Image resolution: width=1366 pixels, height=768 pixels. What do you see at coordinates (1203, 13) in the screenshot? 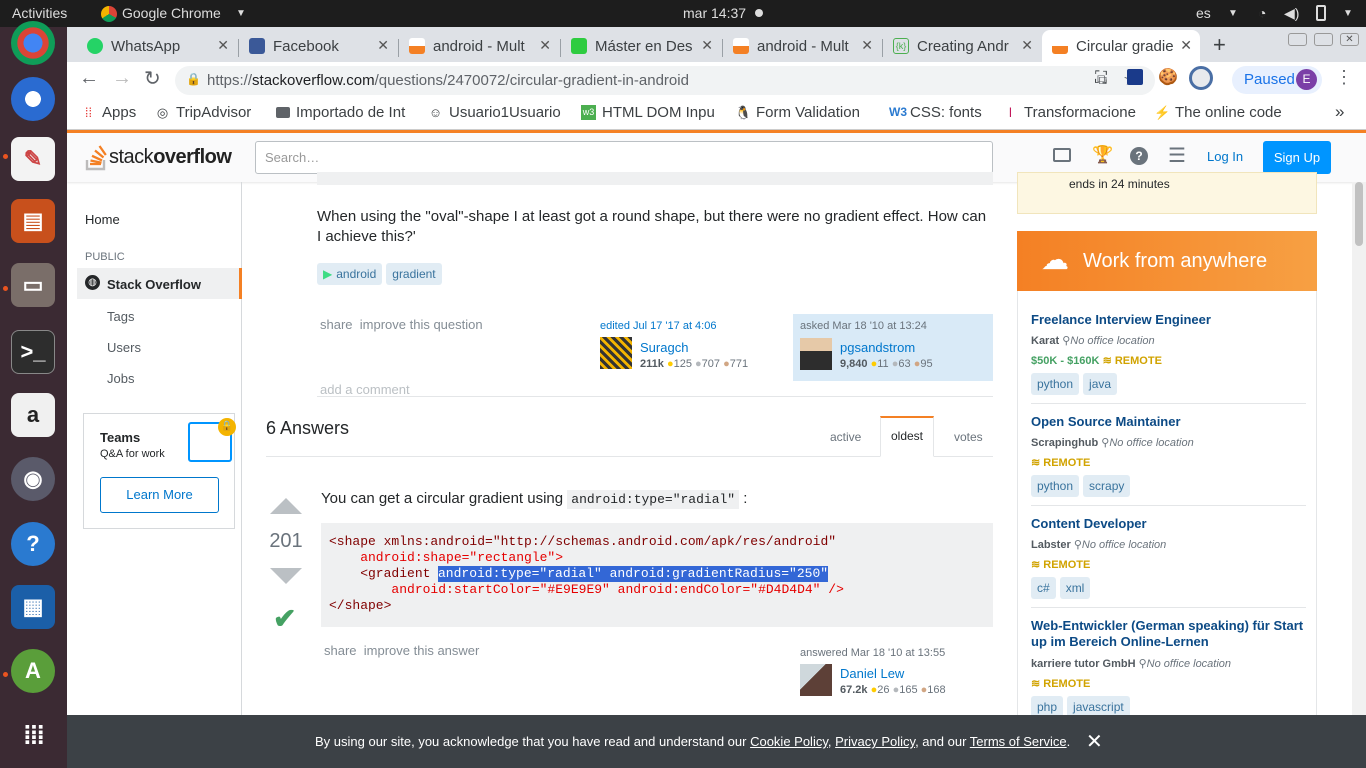
I see `keyboard-layout: es` at bounding box center [1203, 13].